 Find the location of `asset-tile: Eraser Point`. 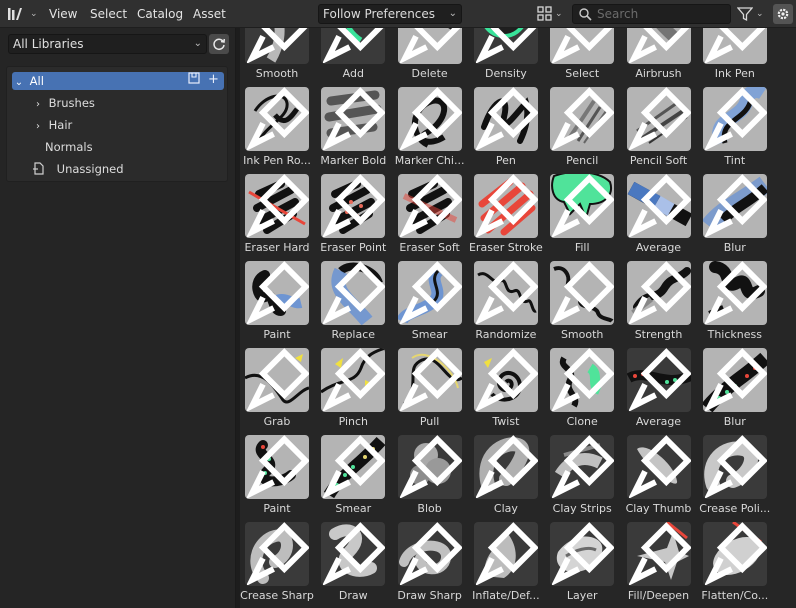

asset-tile: Eraser Point is located at coordinates (353, 215).